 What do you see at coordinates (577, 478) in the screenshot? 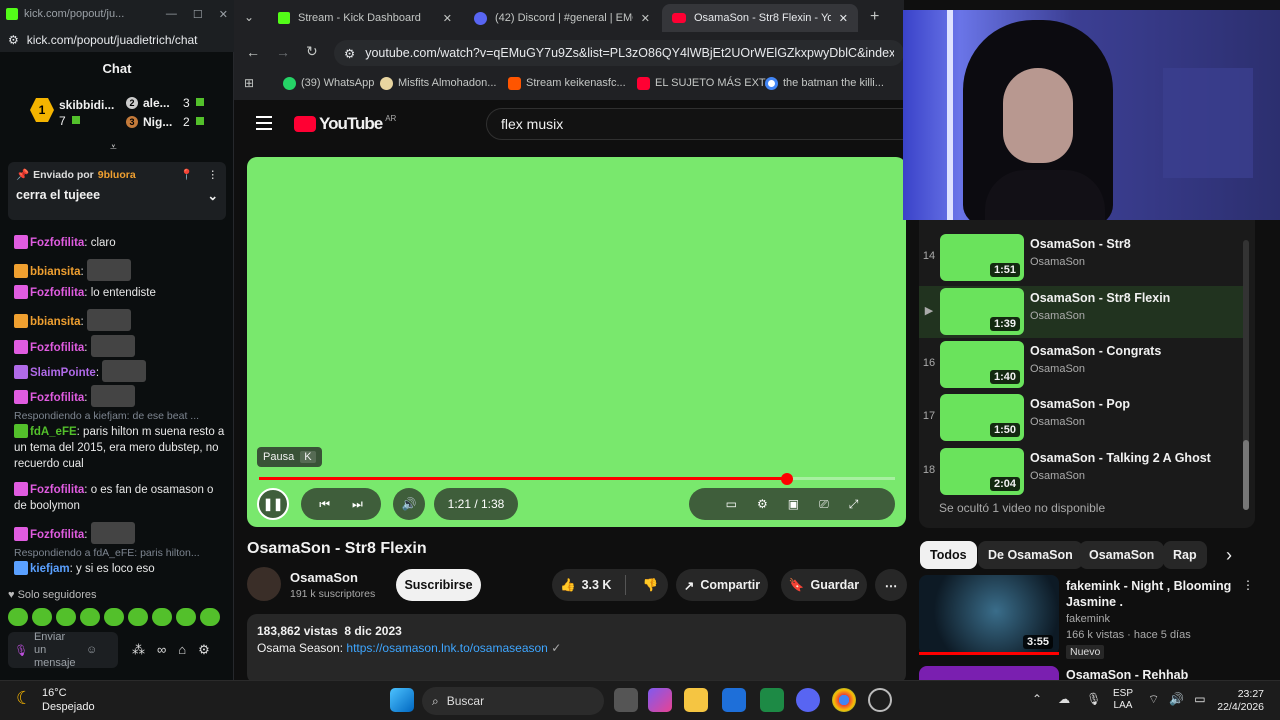
I see `progress-bar` at bounding box center [577, 478].